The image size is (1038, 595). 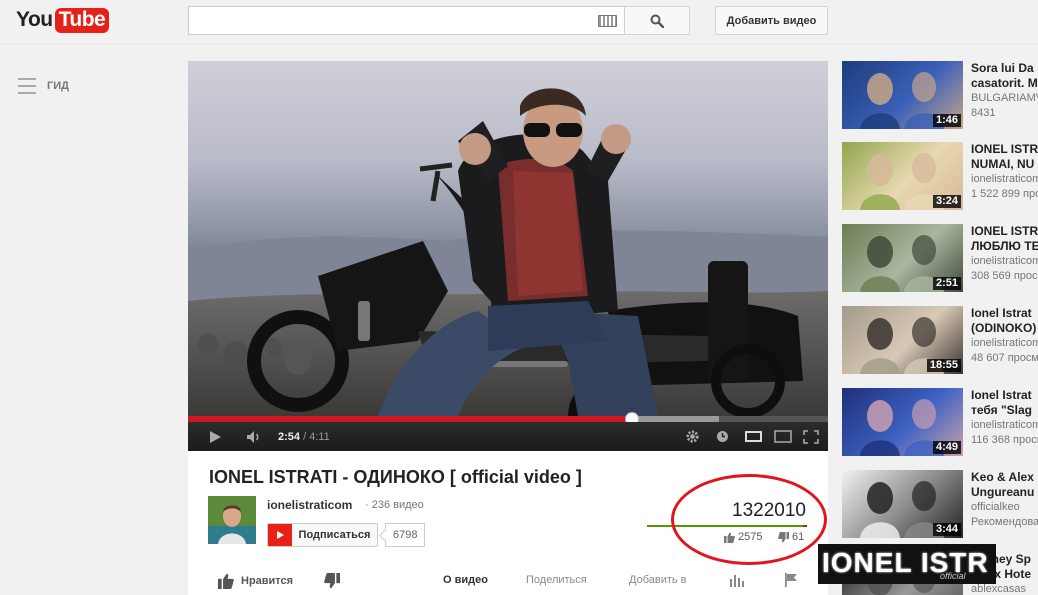 What do you see at coordinates (658, 580) in the screenshot?
I see `tab-add-to: Добавить в` at bounding box center [658, 580].